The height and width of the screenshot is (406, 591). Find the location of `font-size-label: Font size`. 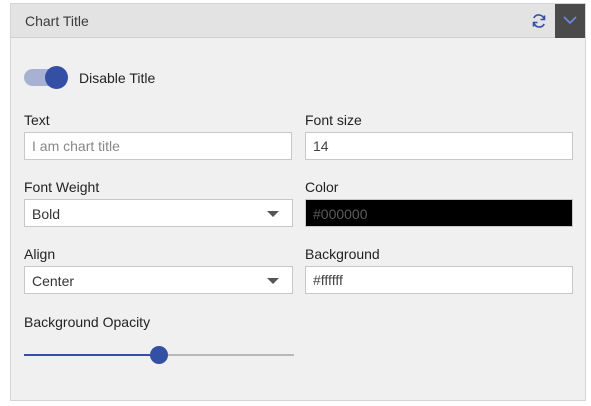

font-size-label: Font size is located at coordinates (333, 120).